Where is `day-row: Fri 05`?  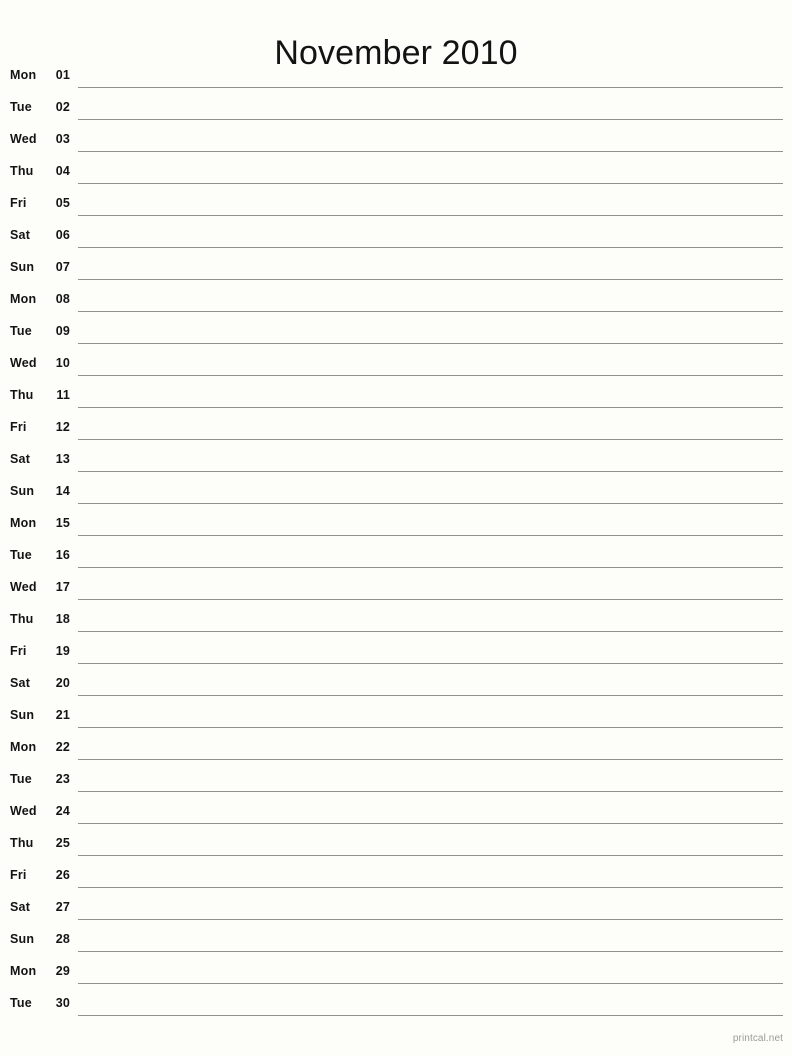
day-row: Fri 05 is located at coordinates (396, 208).